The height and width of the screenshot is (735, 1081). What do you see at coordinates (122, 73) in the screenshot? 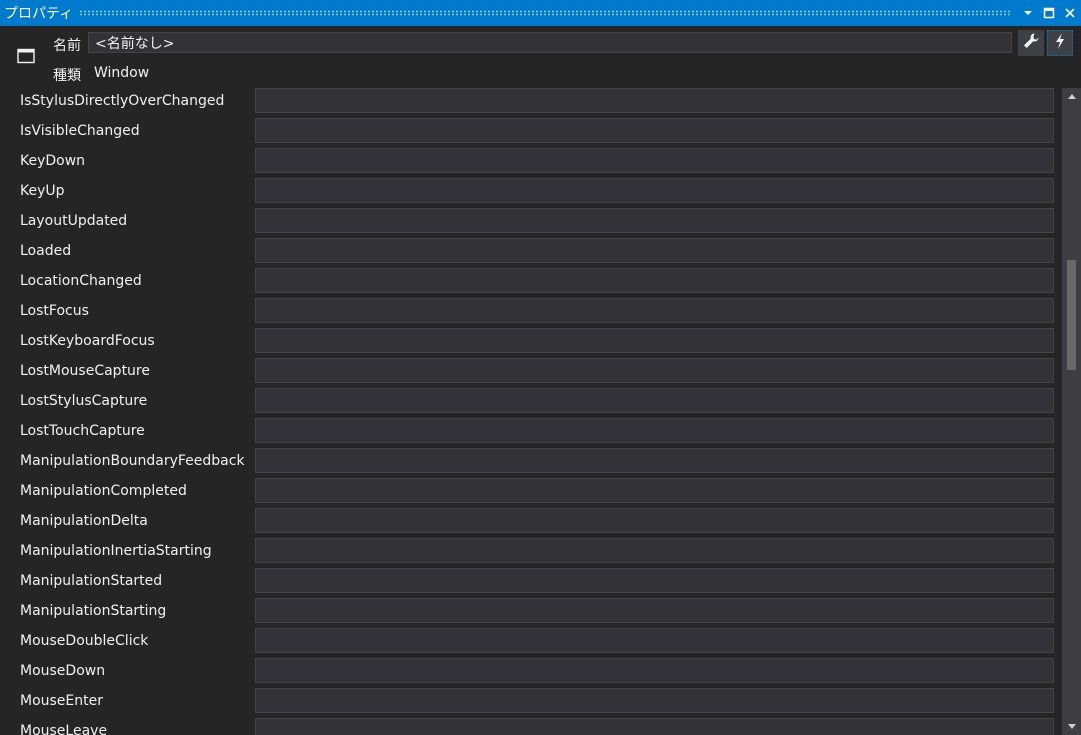
I see `type-value: Window` at bounding box center [122, 73].